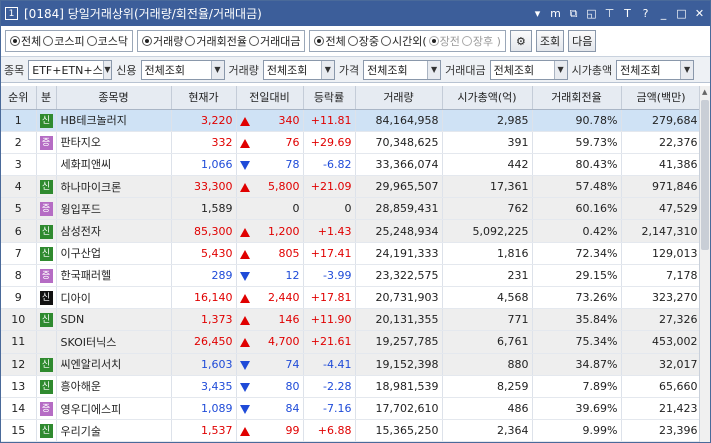 This screenshot has height=443, width=711. I want to click on session-radio-0: 전체, so click(330, 41).